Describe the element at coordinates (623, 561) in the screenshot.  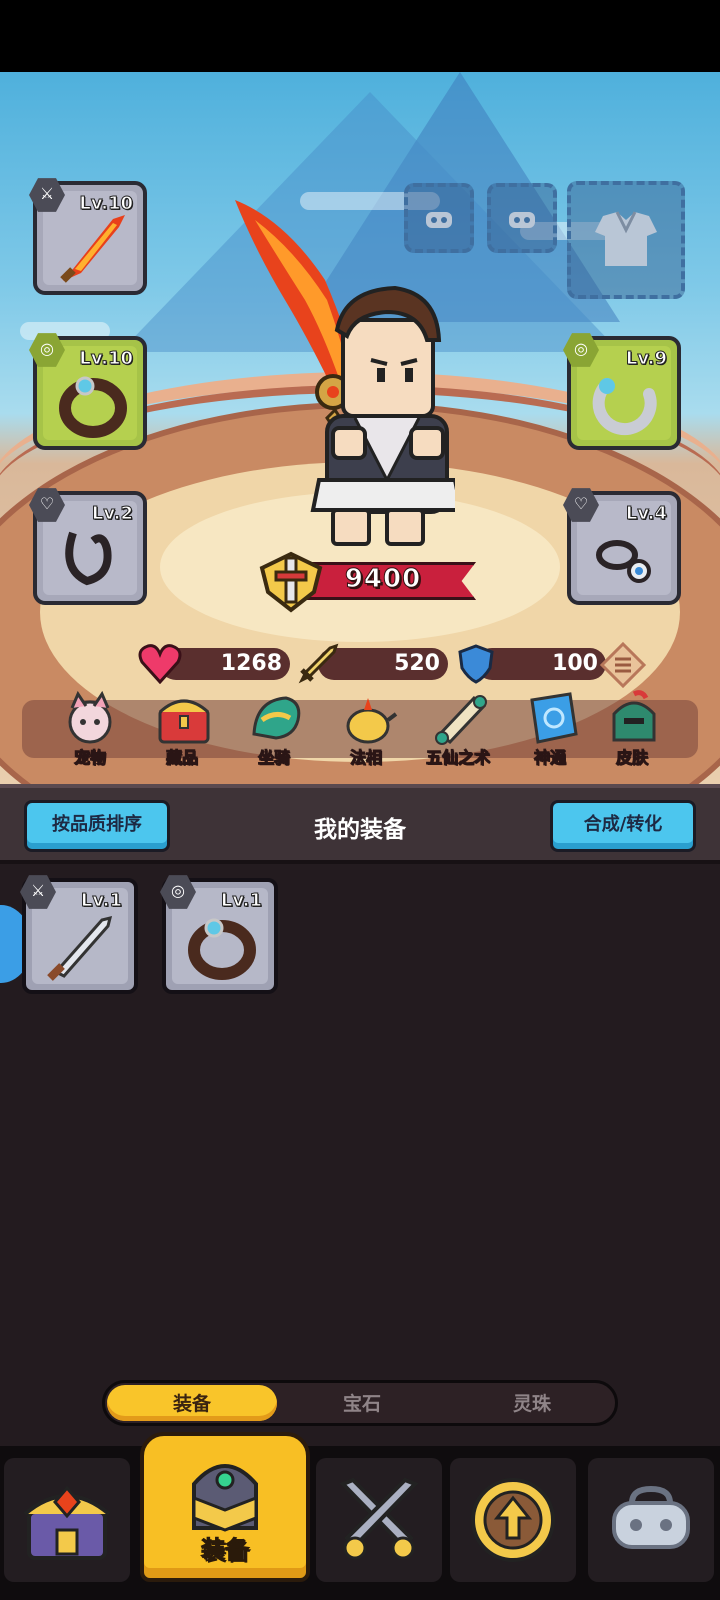
I see `amulet-icon` at that location.